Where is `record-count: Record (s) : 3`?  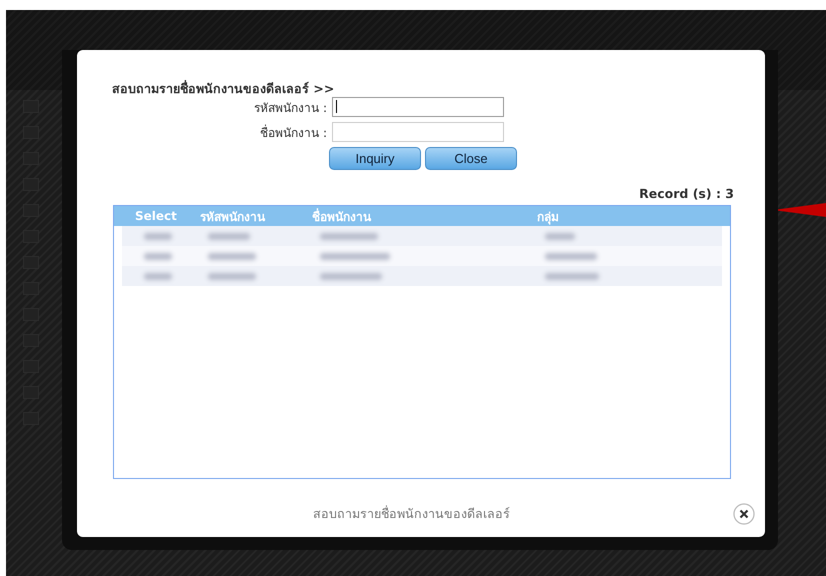
record-count: Record (s) : 3 is located at coordinates (686, 194).